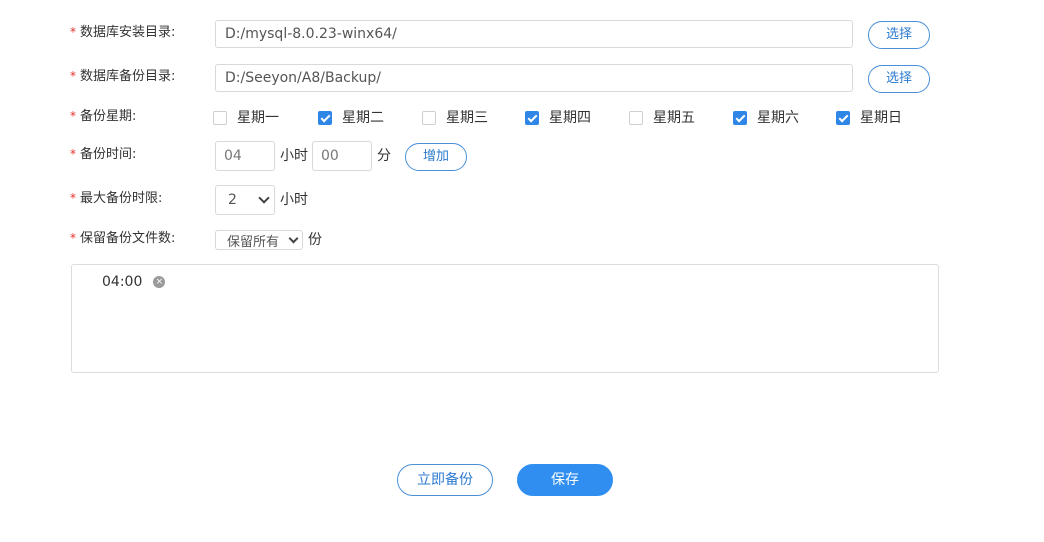  Describe the element at coordinates (159, 282) in the screenshot. I see `close-icon: ×` at that location.